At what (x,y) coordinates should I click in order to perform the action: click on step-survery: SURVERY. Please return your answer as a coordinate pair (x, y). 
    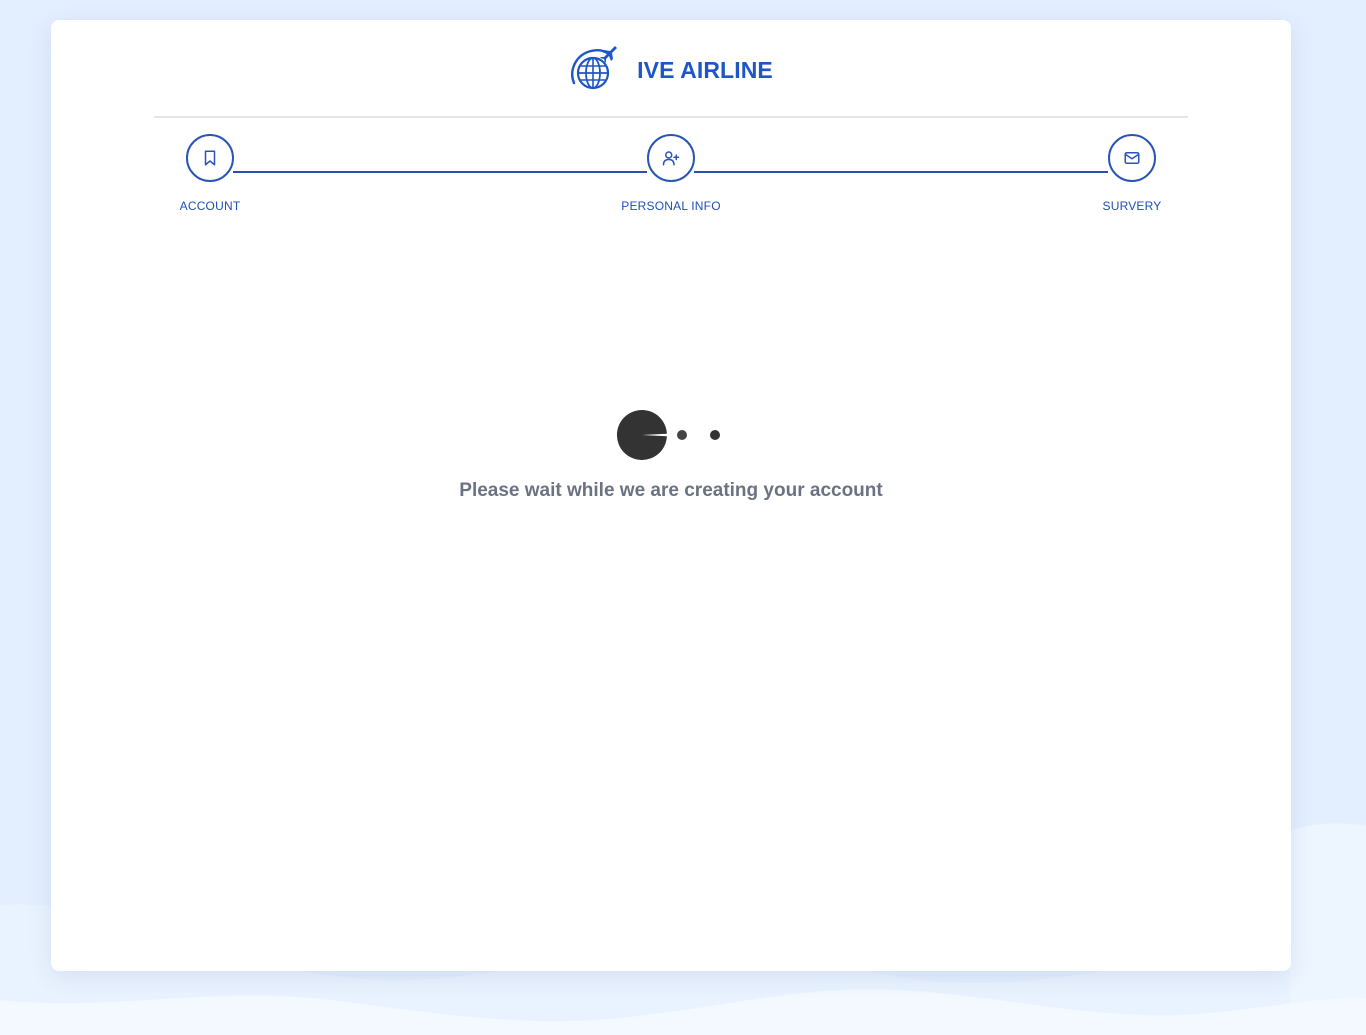
    Looking at the image, I should click on (1132, 173).